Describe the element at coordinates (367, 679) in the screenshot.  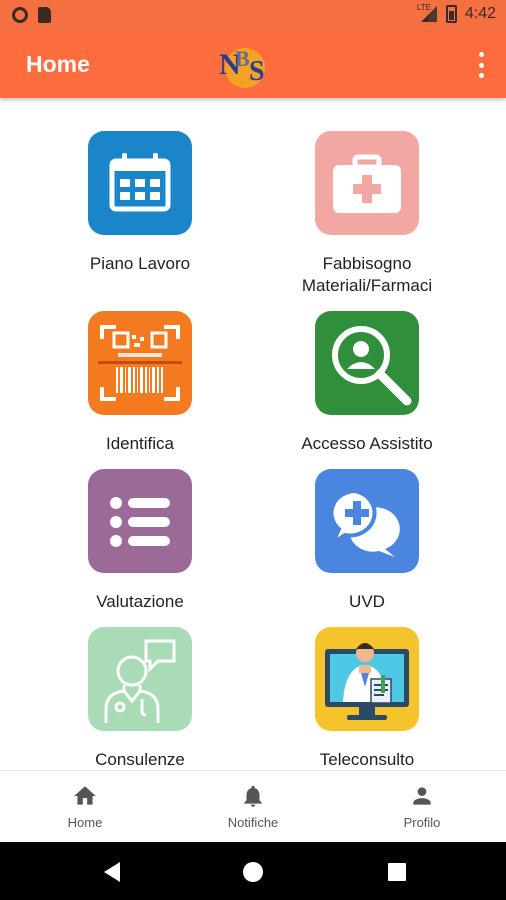
I see `doctor-monitor-icon` at that location.